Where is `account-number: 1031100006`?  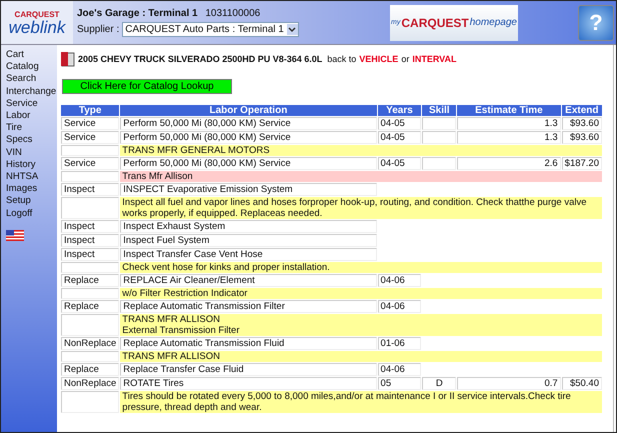 account-number: 1031100006 is located at coordinates (232, 13).